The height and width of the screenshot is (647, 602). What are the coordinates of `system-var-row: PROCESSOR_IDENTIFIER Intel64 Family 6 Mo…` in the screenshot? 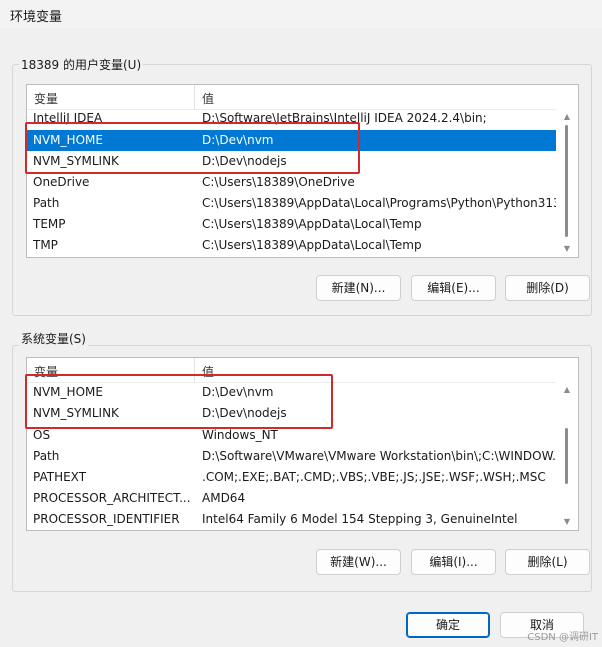 It's located at (291, 519).